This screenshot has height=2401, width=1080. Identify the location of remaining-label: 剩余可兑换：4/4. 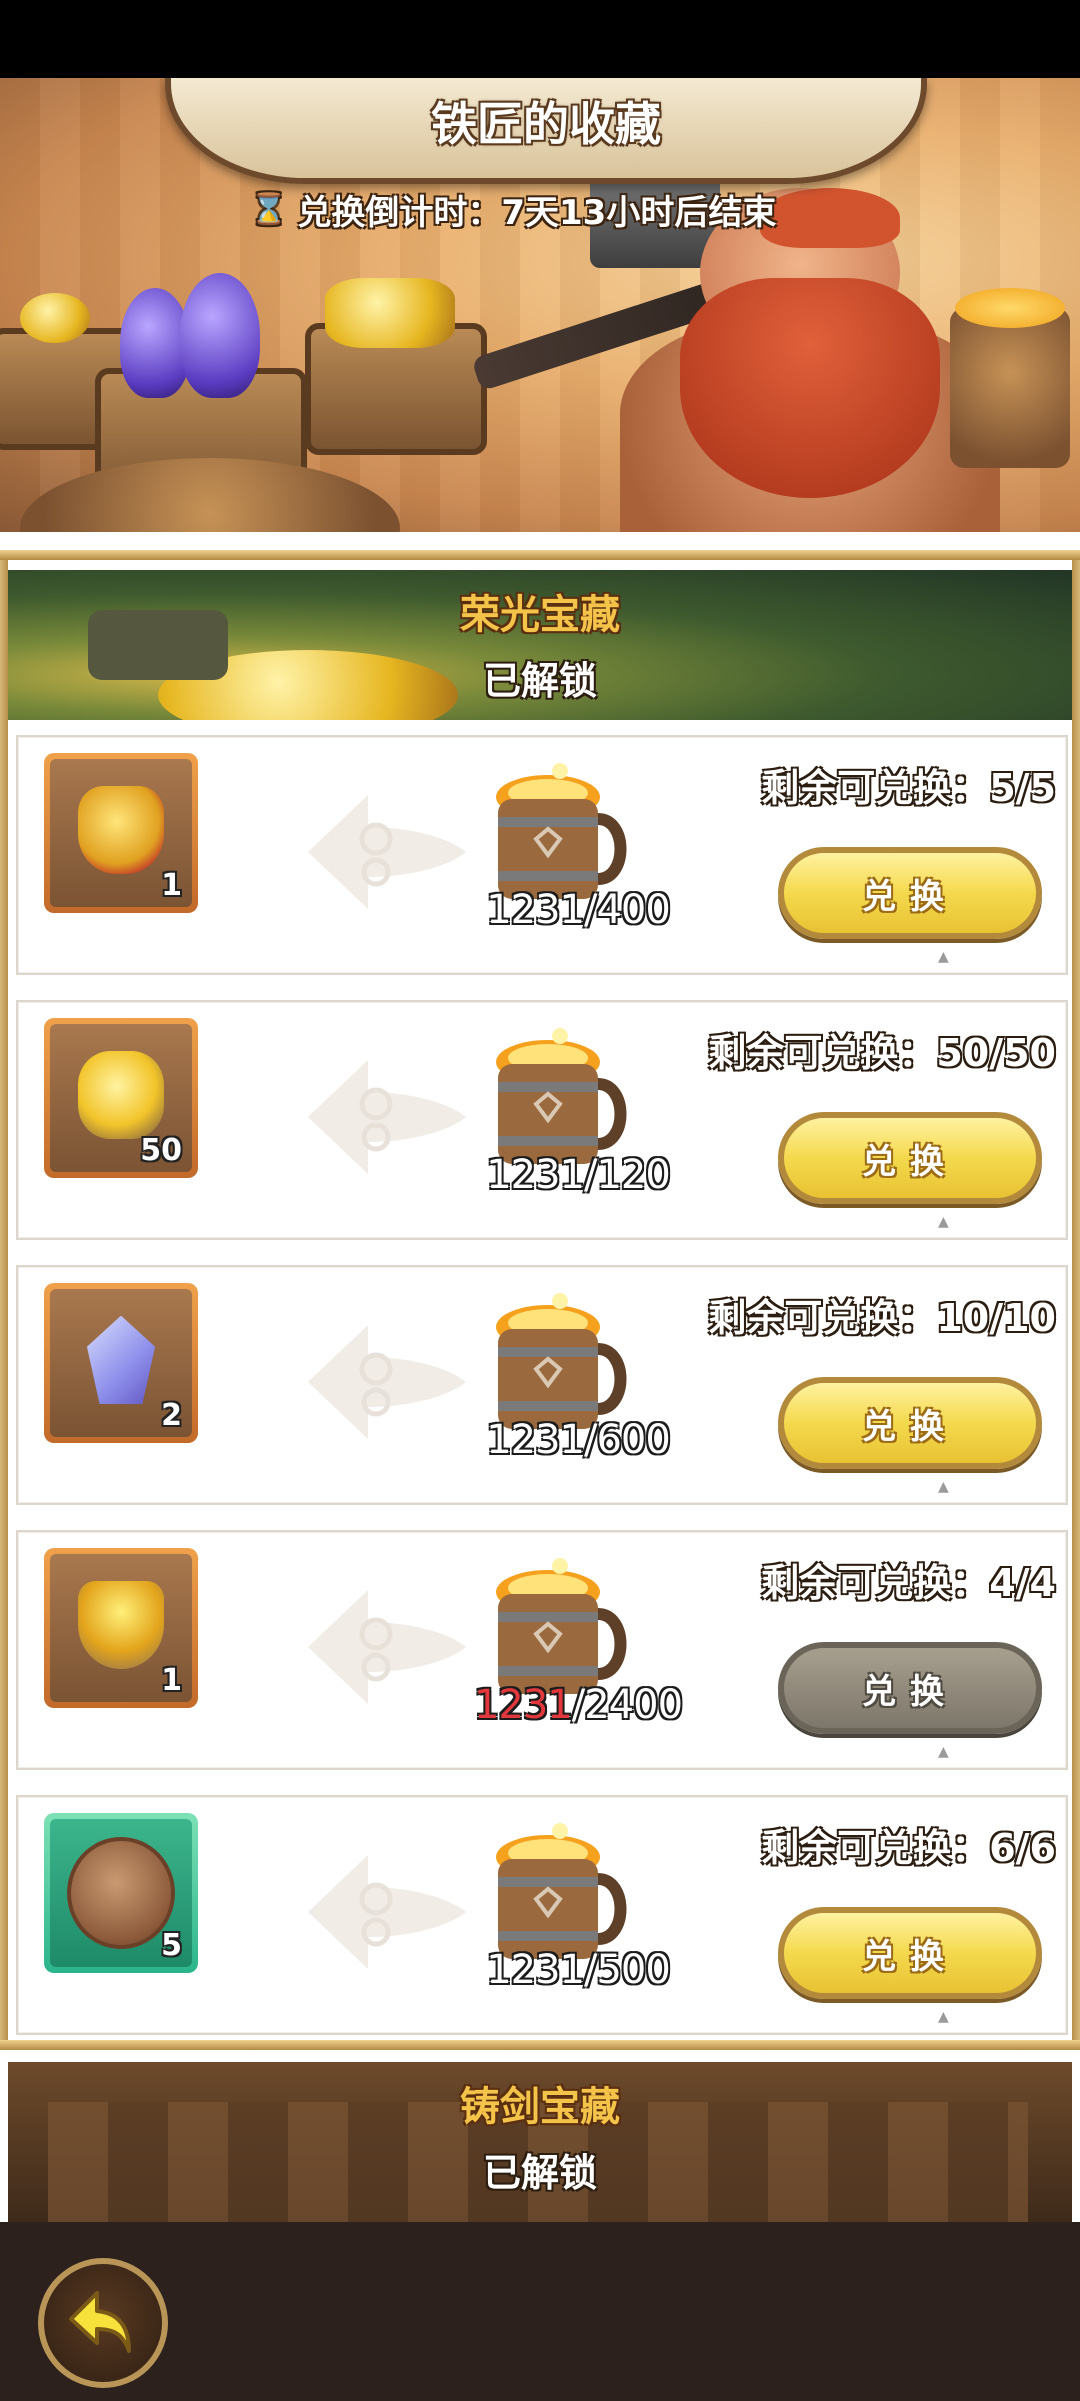
(908, 1583).